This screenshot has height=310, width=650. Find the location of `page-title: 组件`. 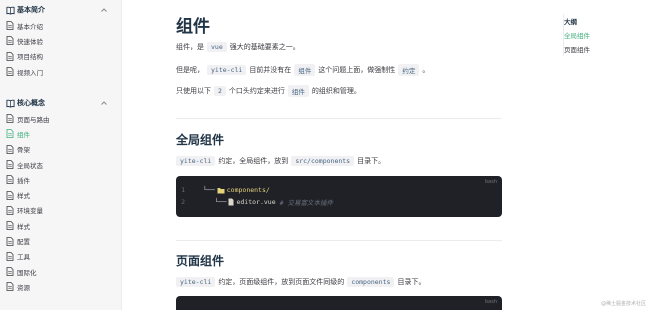

page-title: 组件 is located at coordinates (193, 27).